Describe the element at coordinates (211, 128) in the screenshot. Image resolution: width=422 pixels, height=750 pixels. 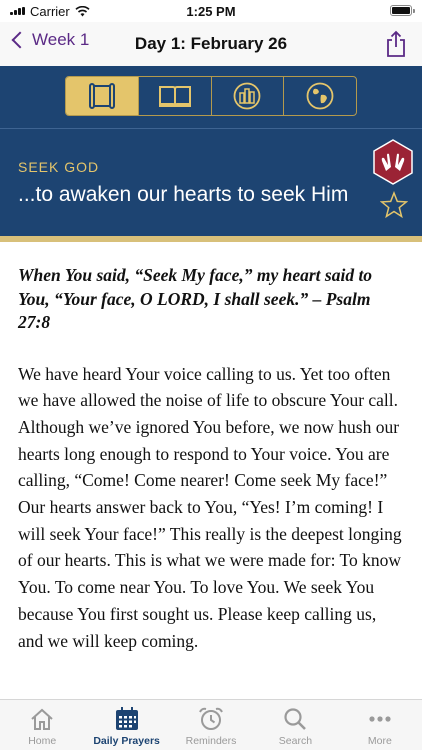
I see `header-divider` at that location.